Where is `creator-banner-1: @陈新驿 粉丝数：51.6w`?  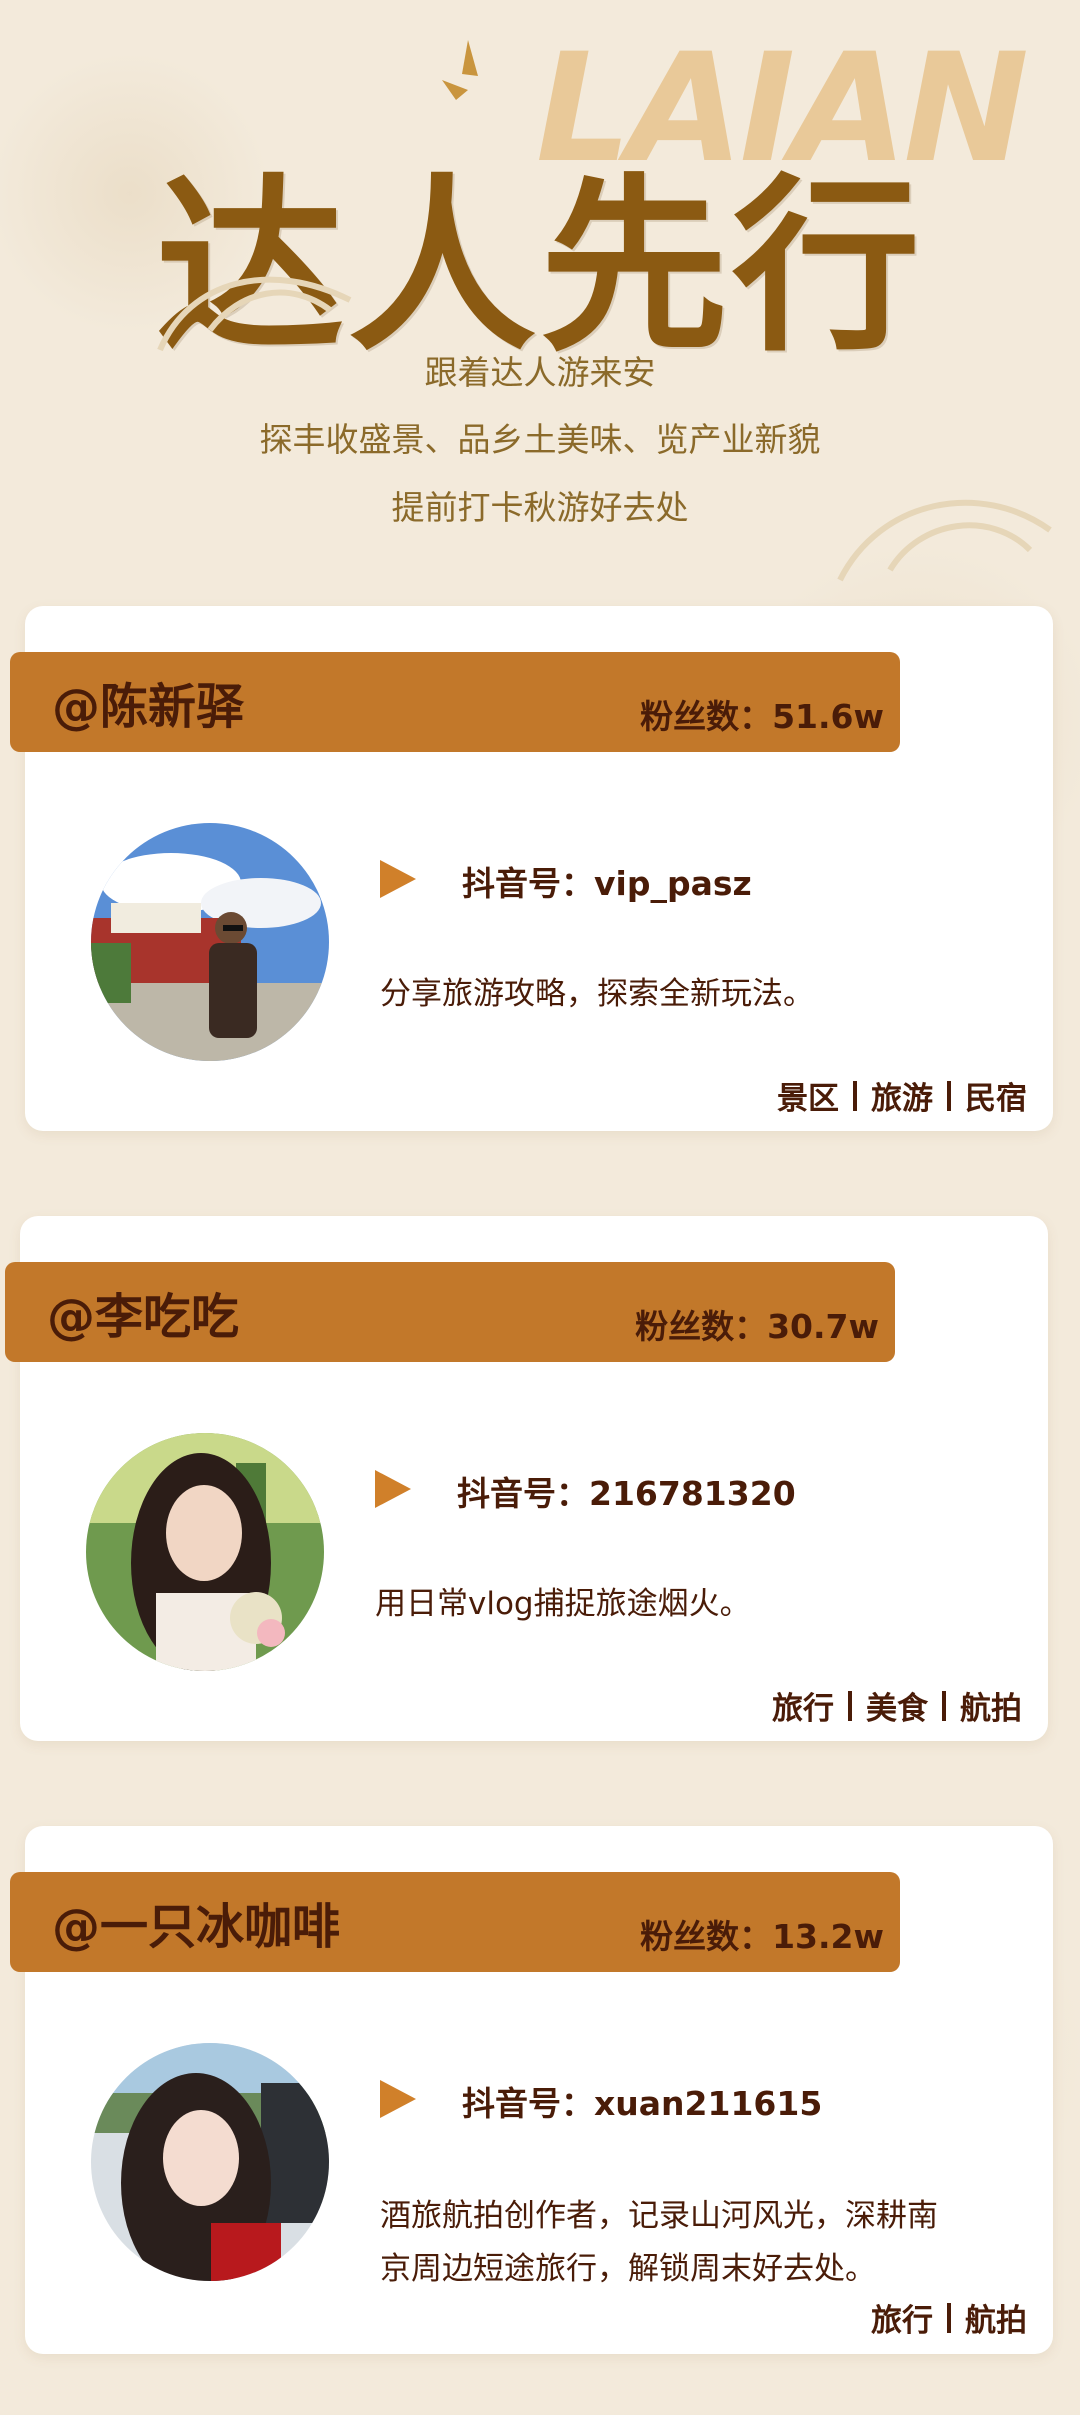 creator-banner-1: @陈新驿 粉丝数：51.6w is located at coordinates (455, 702).